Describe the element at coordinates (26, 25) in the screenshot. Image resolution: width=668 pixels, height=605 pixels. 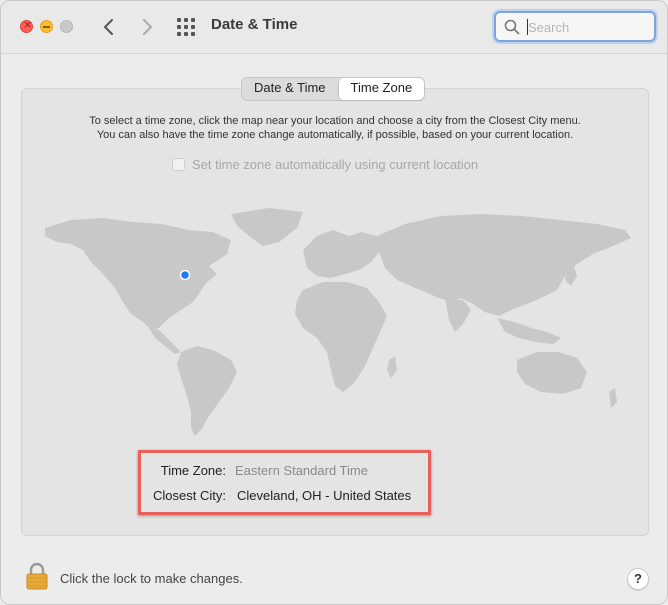
I see `close-window-button` at that location.